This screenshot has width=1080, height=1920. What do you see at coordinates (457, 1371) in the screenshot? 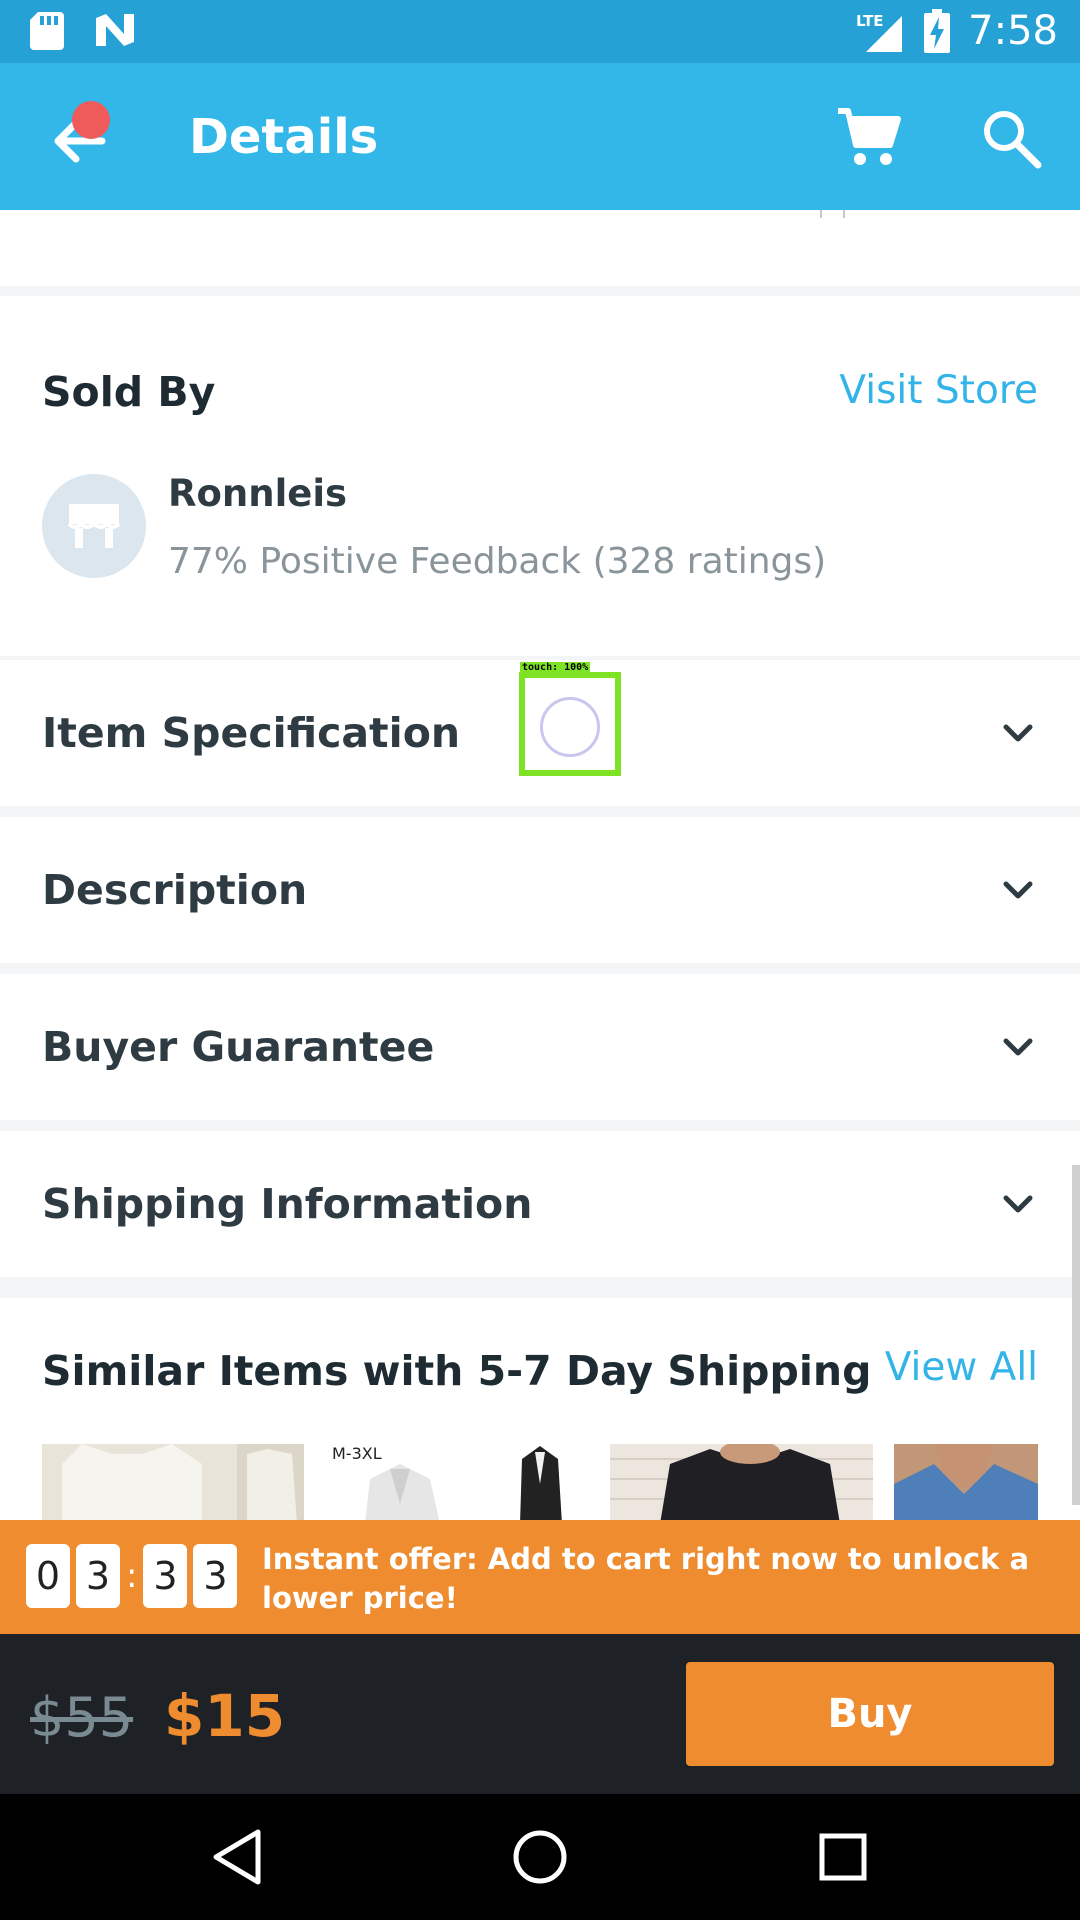
I see `similar-items-title: Similar Items with 5-7 Day Shipping` at bounding box center [457, 1371].